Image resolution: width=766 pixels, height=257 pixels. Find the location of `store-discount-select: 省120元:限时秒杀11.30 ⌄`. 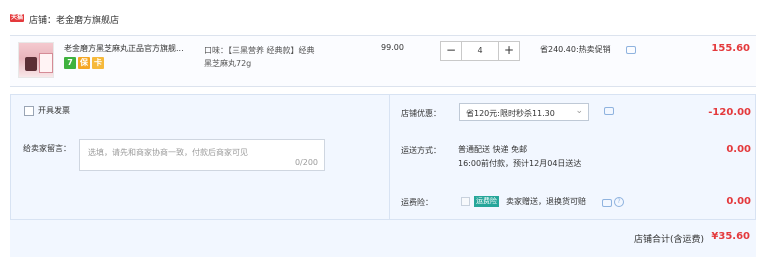

store-discount-select: 省120元:限时秒杀11.30 ⌄ is located at coordinates (524, 112).